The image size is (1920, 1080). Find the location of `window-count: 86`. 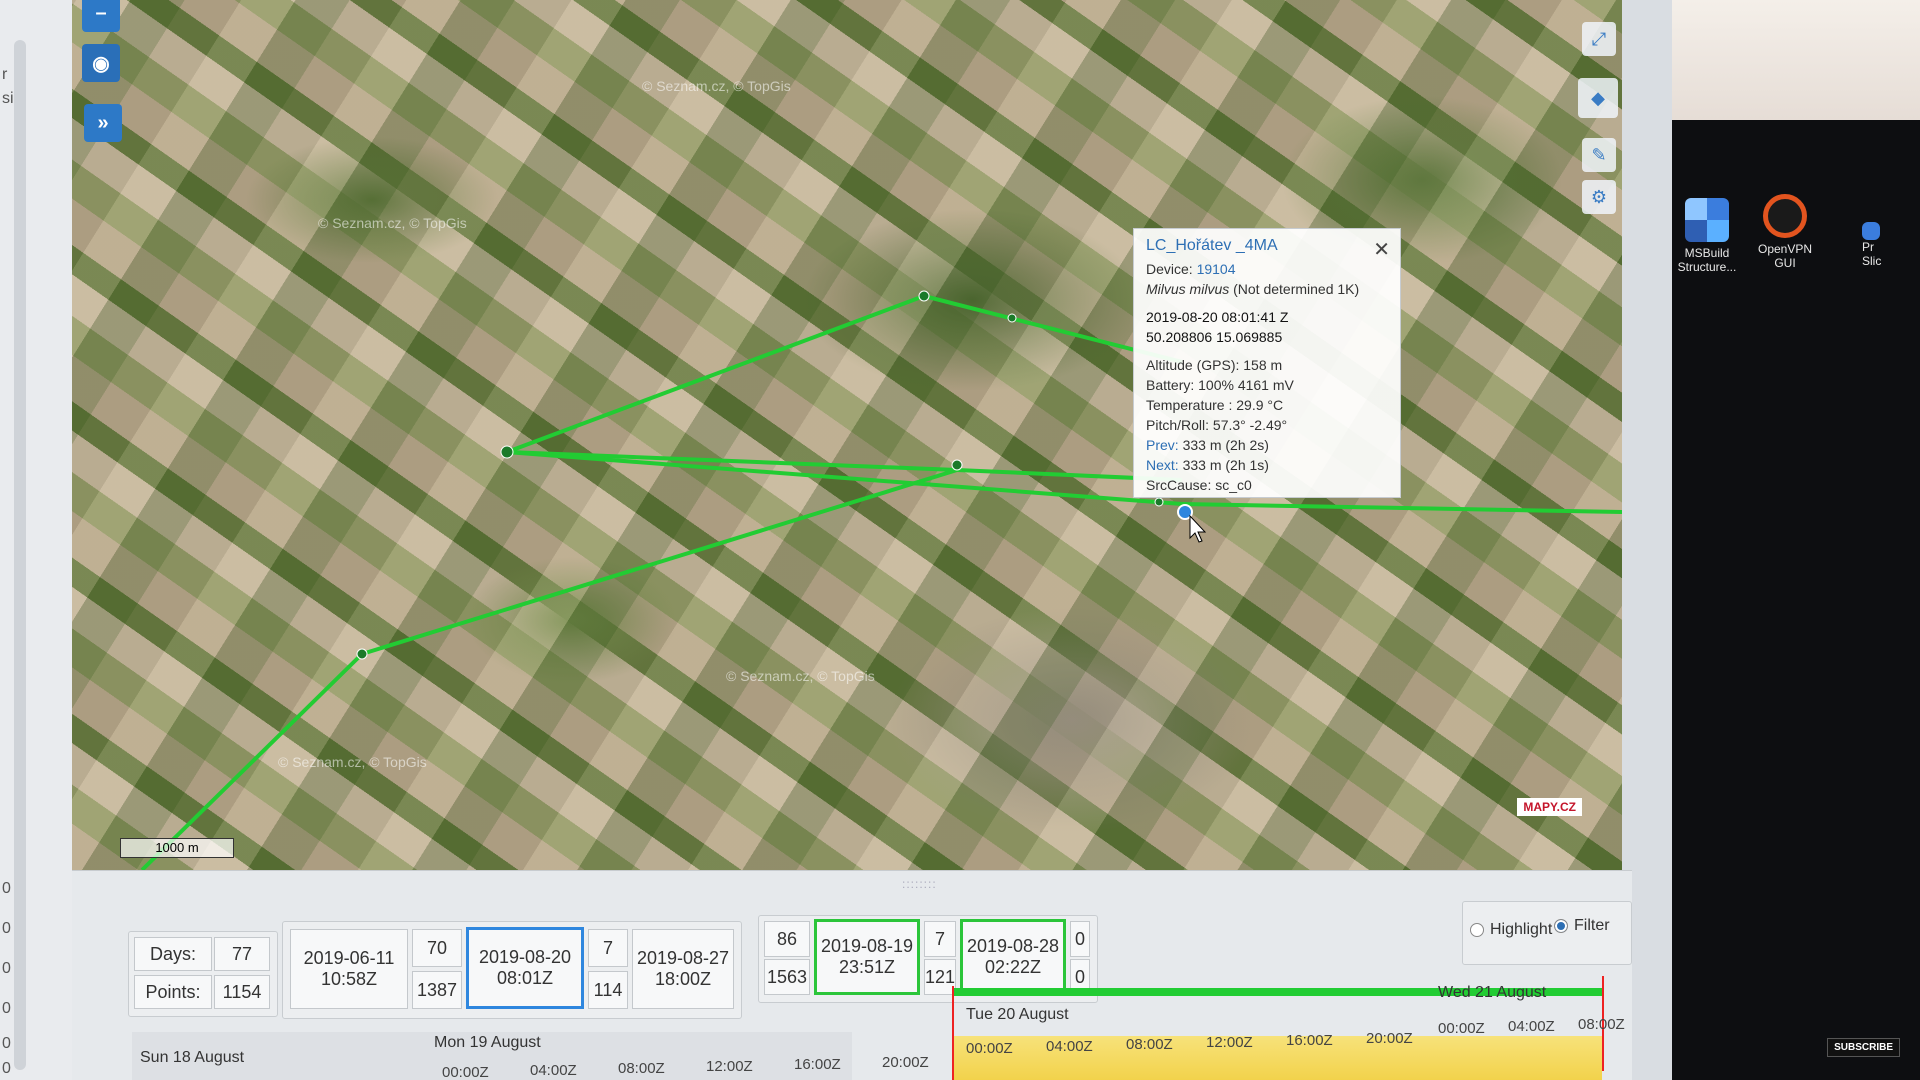

window-count: 86 is located at coordinates (787, 939).